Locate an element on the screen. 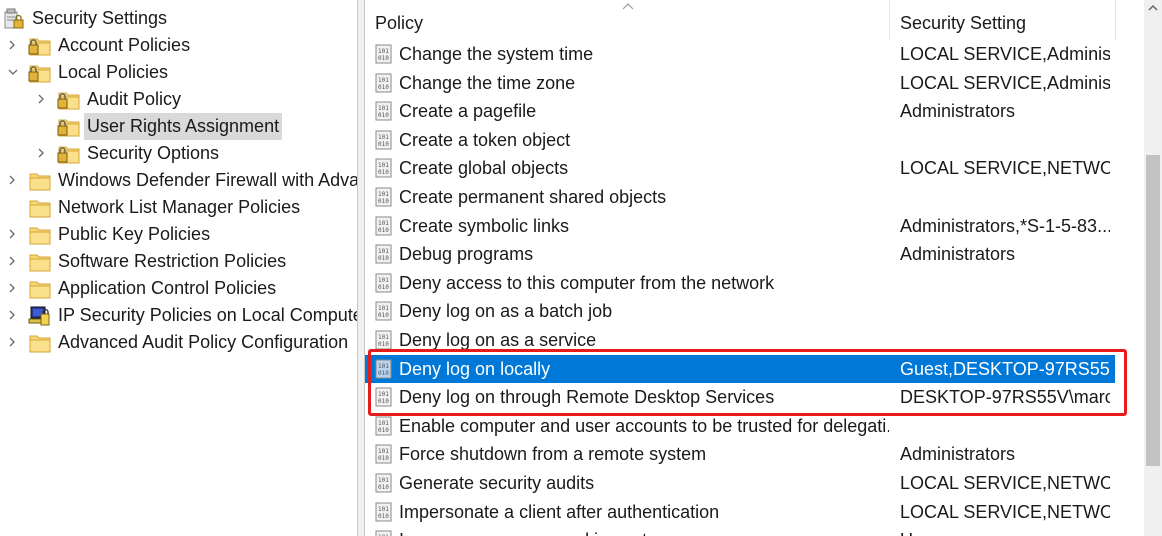 The image size is (1162, 536). scroll-up-arrow-icon is located at coordinates (1153, 9).